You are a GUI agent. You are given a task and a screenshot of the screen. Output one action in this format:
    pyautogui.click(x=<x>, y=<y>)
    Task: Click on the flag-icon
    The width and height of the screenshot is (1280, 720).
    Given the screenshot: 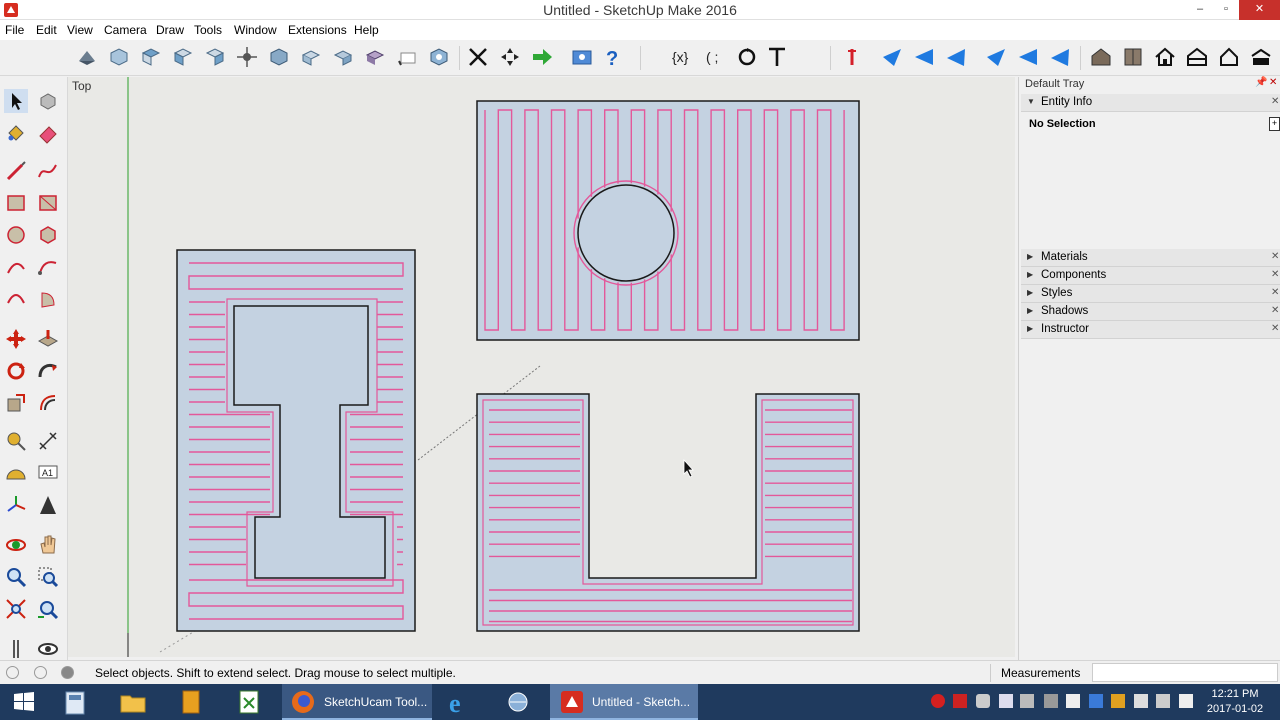 What is the action you would take?
    pyautogui.click(x=1073, y=701)
    